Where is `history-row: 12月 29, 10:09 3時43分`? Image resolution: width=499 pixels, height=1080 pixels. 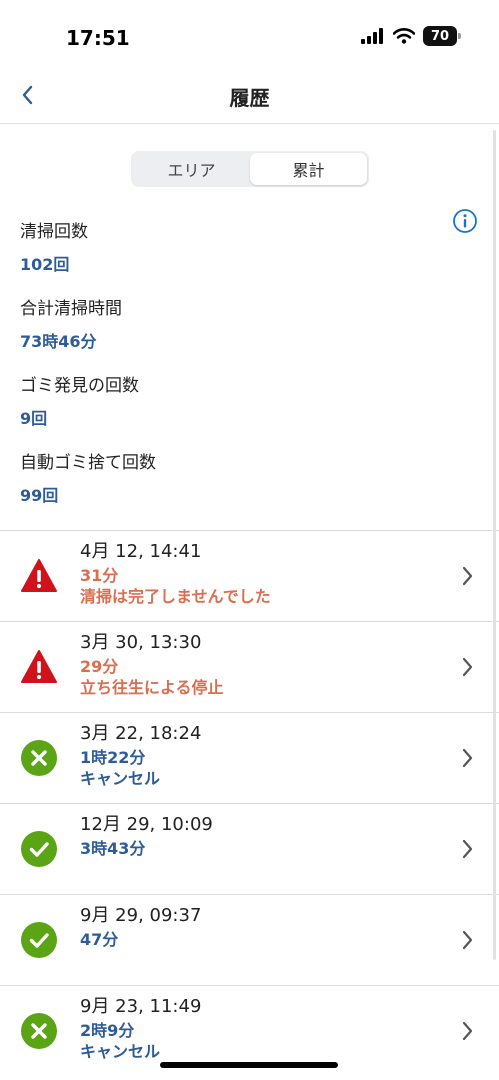
history-row: 12月 29, 10:09 3時43分 is located at coordinates (249, 849).